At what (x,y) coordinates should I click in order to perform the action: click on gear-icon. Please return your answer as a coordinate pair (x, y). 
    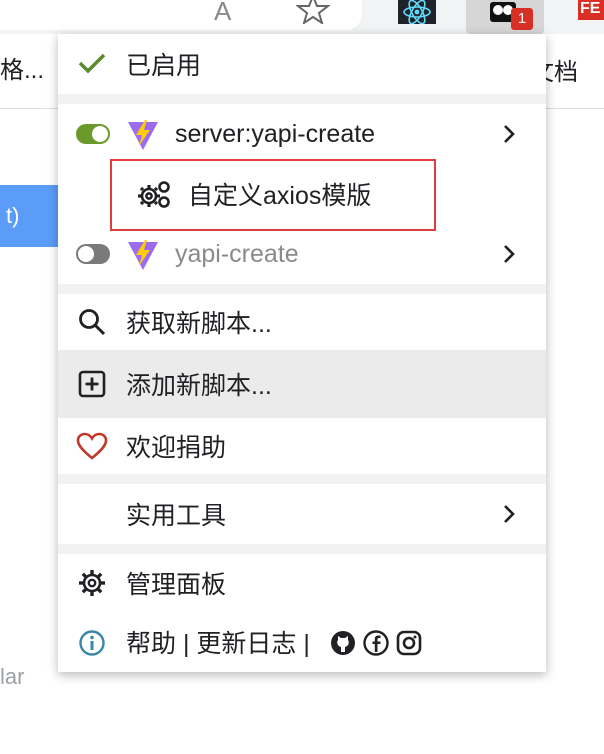
    Looking at the image, I should click on (92, 583).